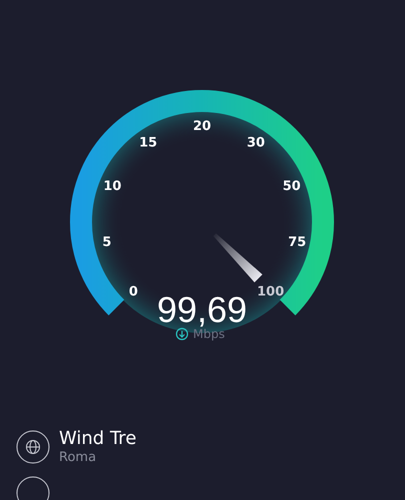  I want to click on gauge-needle, so click(237, 257).